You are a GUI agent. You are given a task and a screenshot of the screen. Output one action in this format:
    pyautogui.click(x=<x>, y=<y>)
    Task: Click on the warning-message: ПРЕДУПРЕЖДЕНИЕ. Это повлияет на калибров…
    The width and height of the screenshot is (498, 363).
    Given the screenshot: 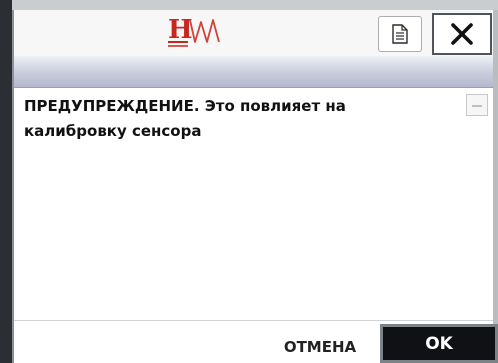 What is the action you would take?
    pyautogui.click(x=185, y=118)
    